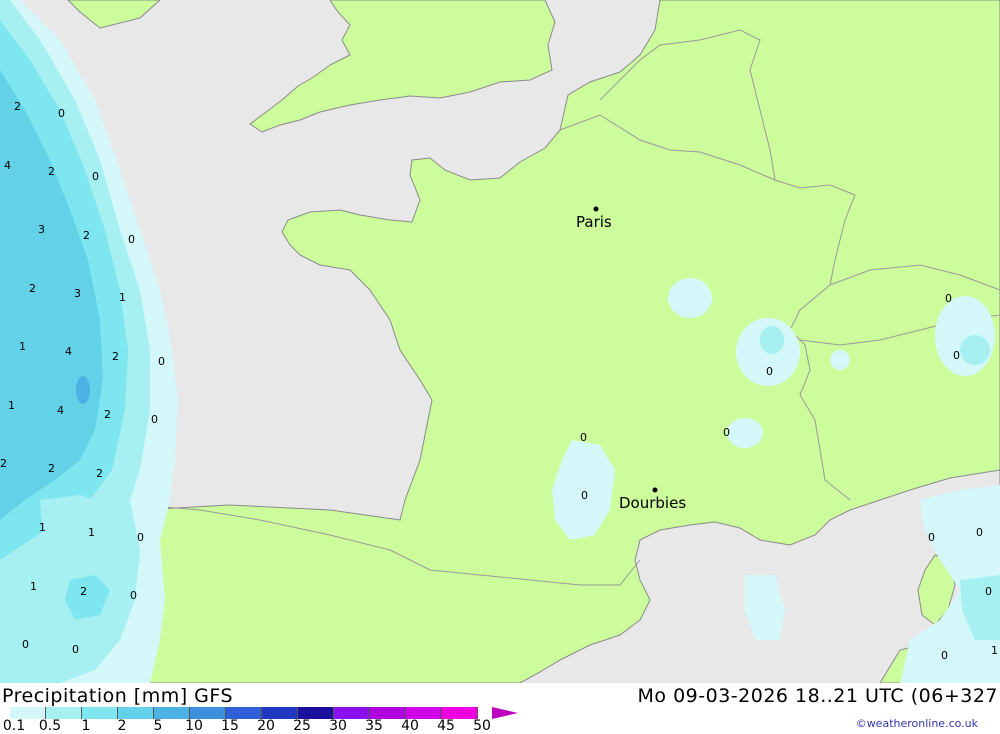 The width and height of the screenshot is (1000, 734). I want to click on precip-core-blue, so click(83, 390).